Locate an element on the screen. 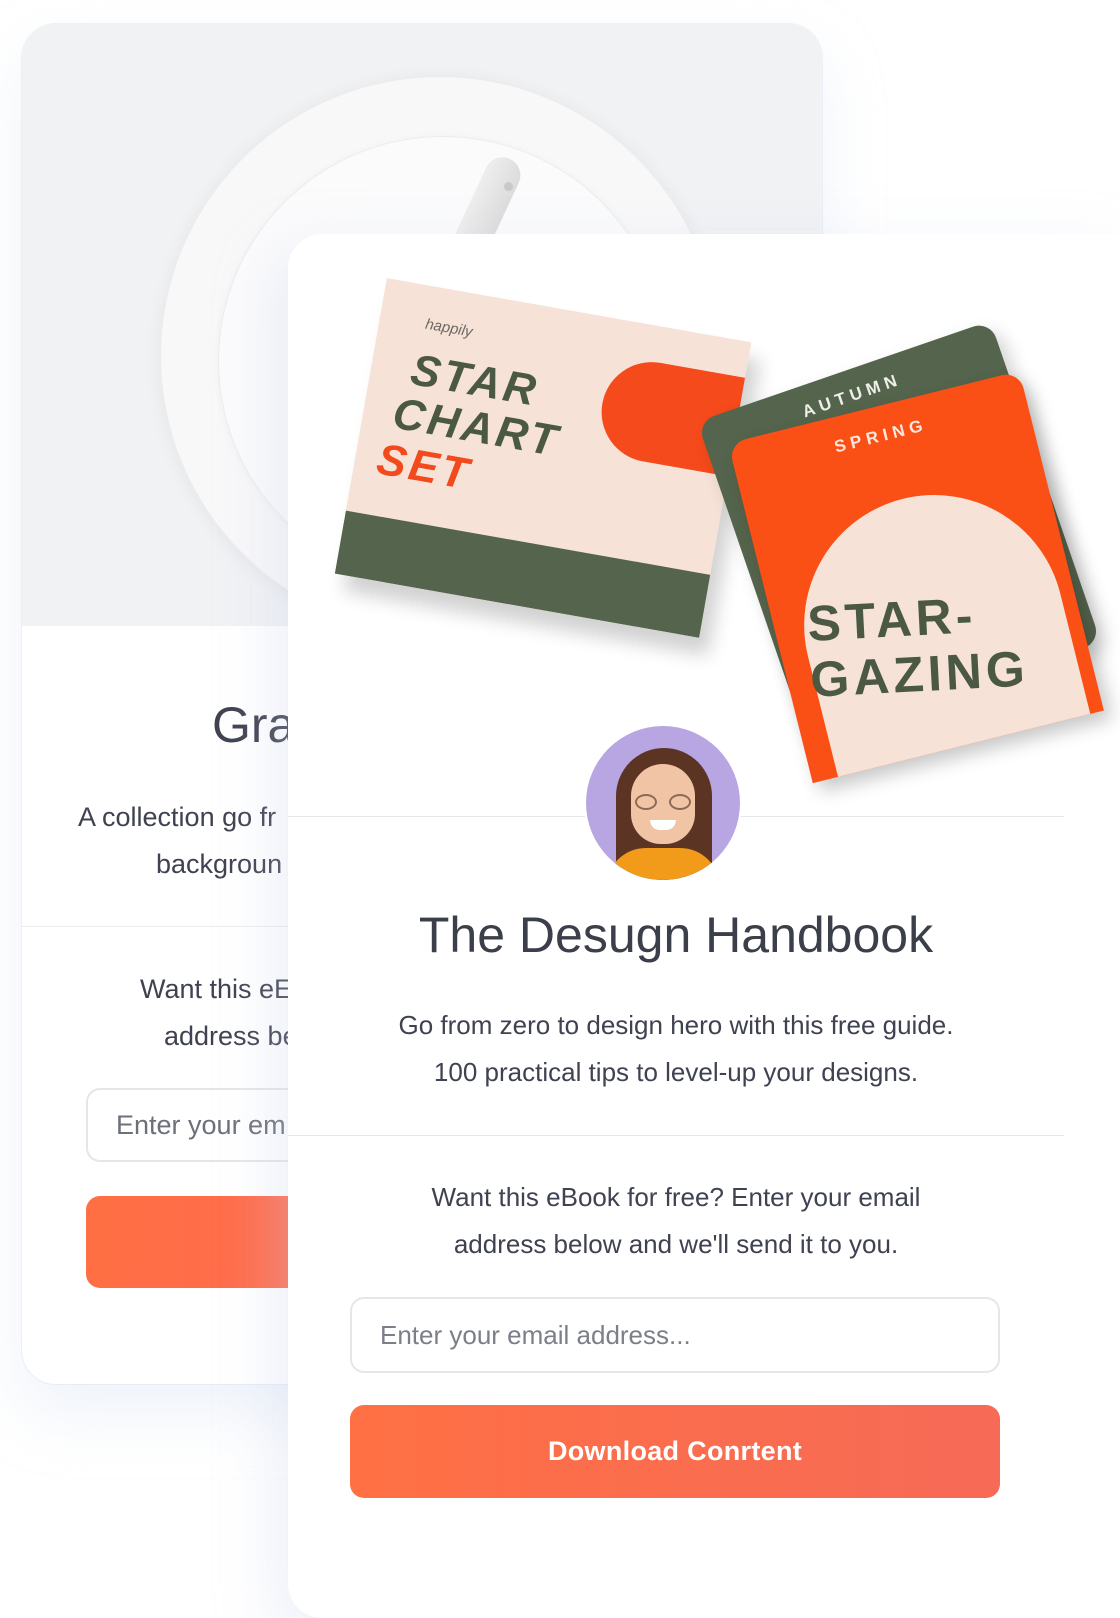 This screenshot has height=1618, width=1120. back-prompt-line-1: Want this eE is located at coordinates (216, 989).